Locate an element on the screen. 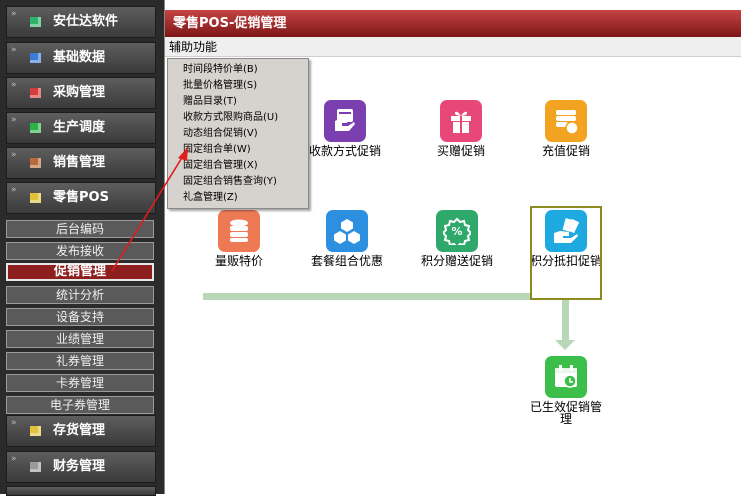 The height and width of the screenshot is (496, 741). menu-bar: 辅助功能 is located at coordinates (453, 47).